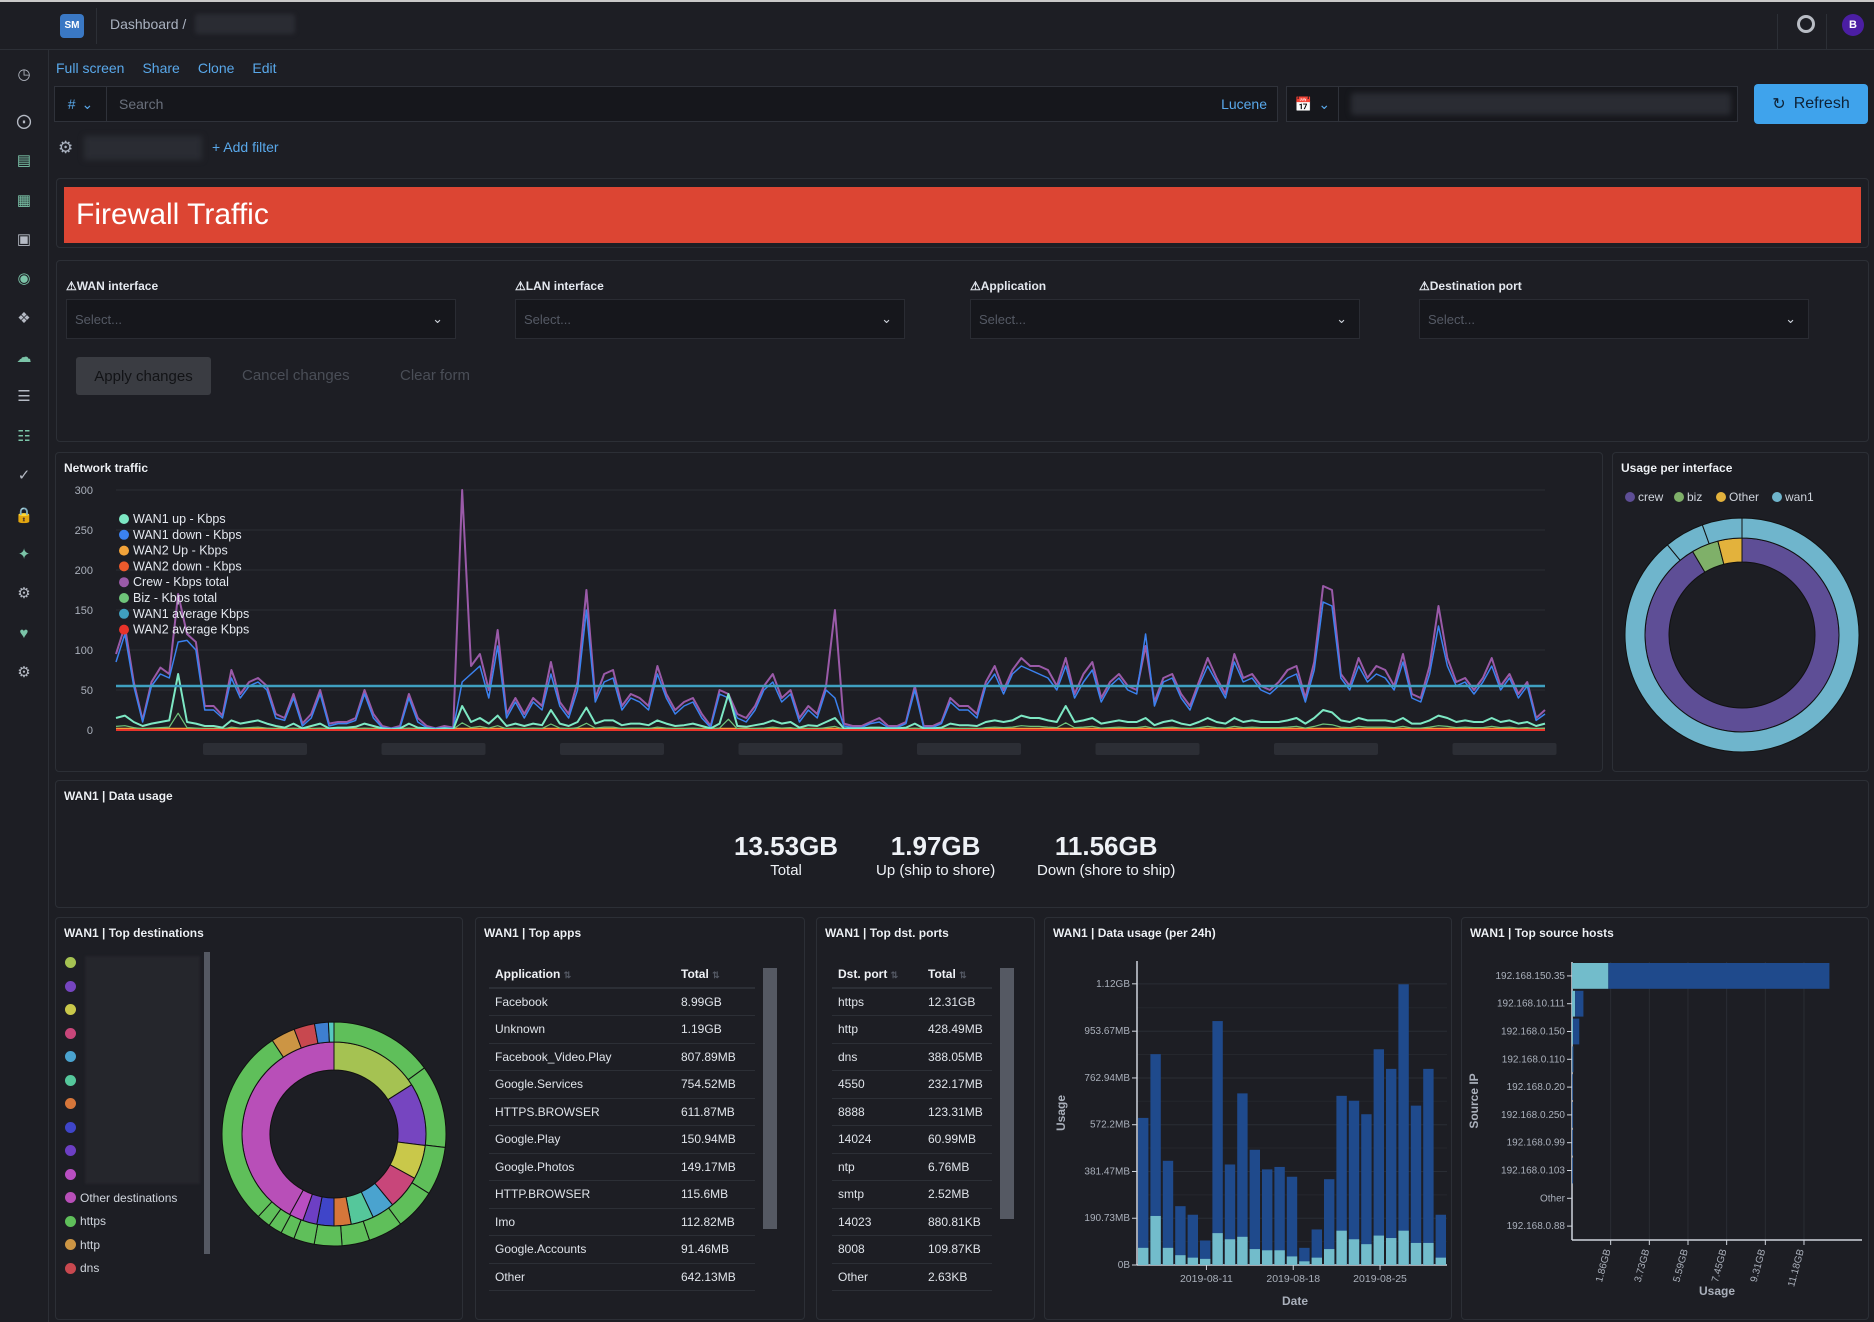 Image resolution: width=1874 pixels, height=1322 pixels. What do you see at coordinates (622, 1277) in the screenshot?
I see `table-row: Other 642.13MB` at bounding box center [622, 1277].